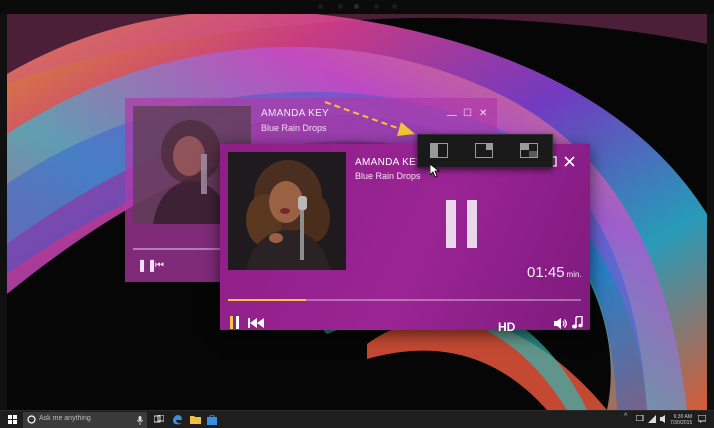  I want to click on task-view-icon, so click(159, 419).